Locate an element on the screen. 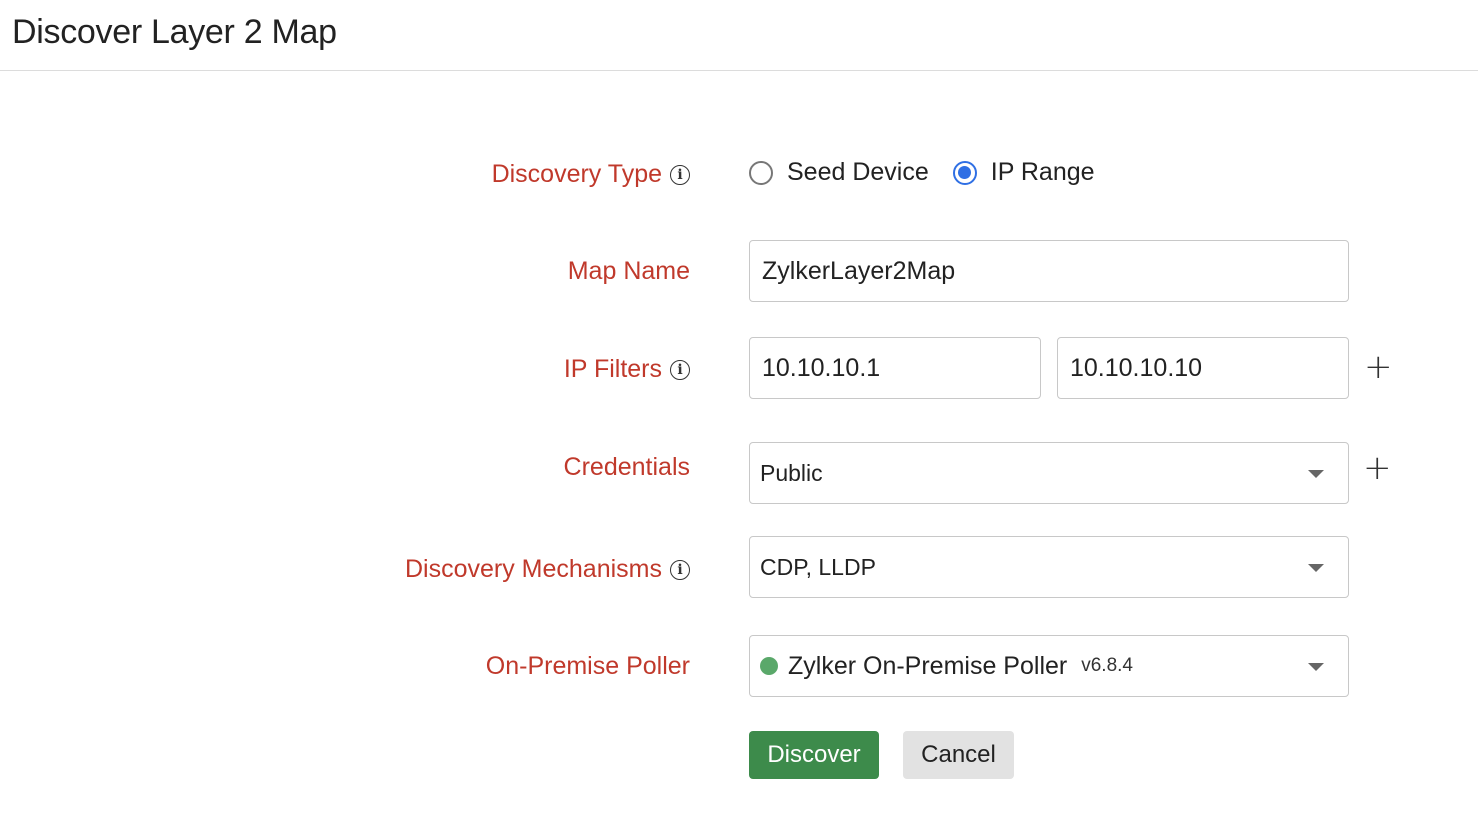 This screenshot has width=1478, height=818. poller-select: Zylker On-Premise Poller v6.8.4 is located at coordinates (1049, 666).